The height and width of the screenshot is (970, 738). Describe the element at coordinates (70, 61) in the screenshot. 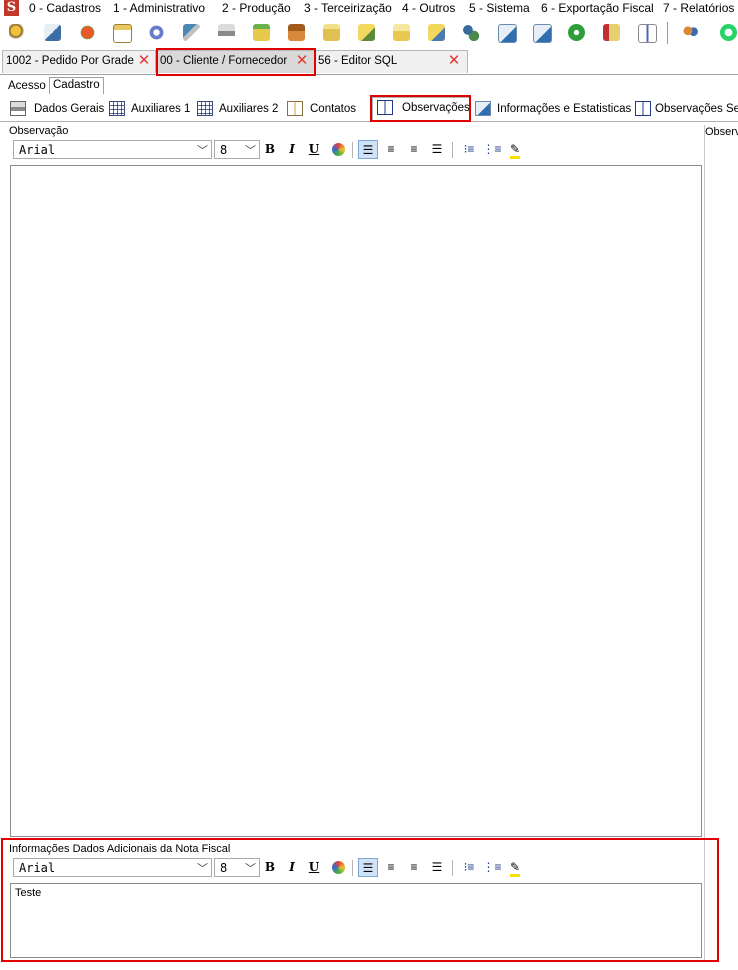

I see `doc-tab-label: 1002 - Pedido Por Grade` at that location.